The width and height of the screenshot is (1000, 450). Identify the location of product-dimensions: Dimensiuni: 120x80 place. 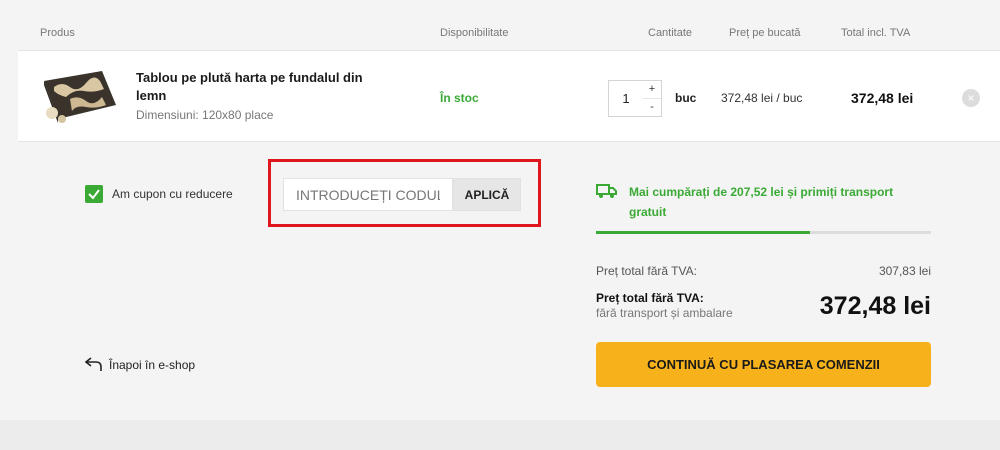
(205, 115).